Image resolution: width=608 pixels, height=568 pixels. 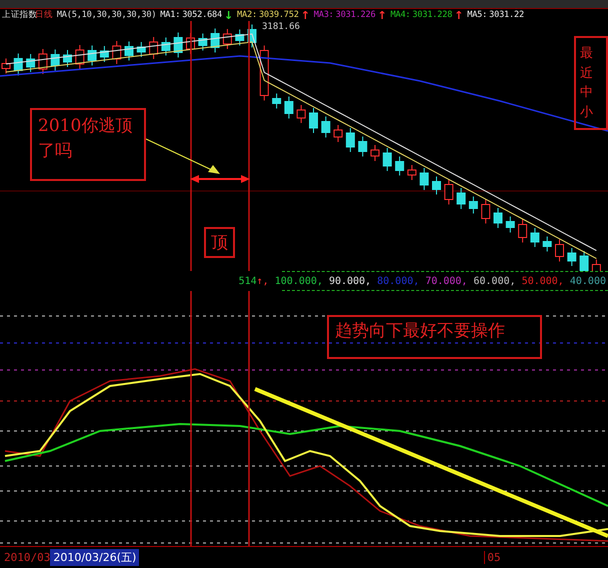 What do you see at coordinates (324, 15) in the screenshot?
I see `ma-label: MA3:` at bounding box center [324, 15].